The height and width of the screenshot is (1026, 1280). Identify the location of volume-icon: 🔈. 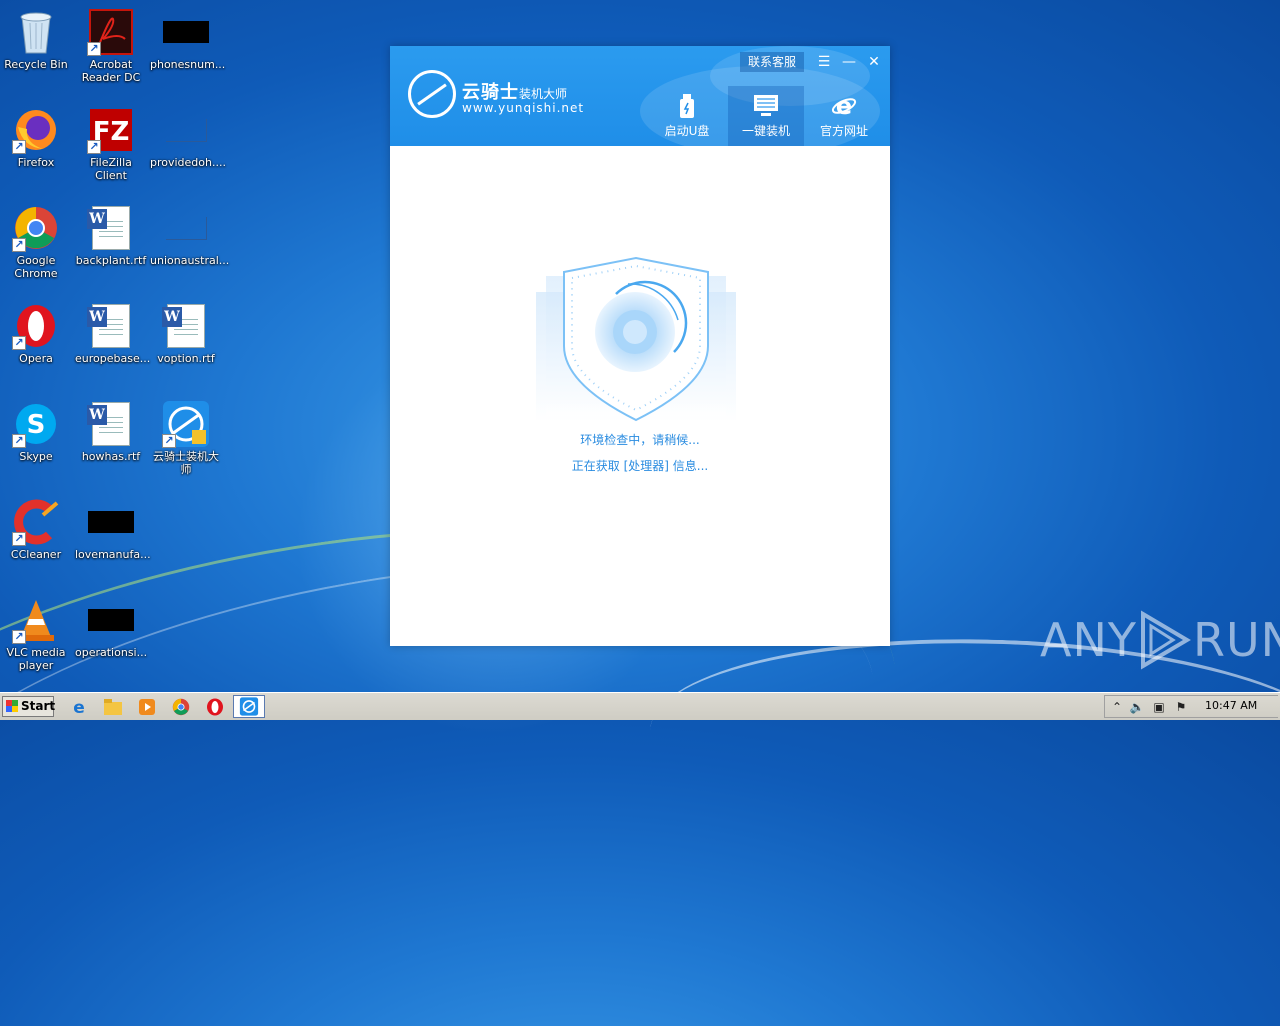
(1137, 707).